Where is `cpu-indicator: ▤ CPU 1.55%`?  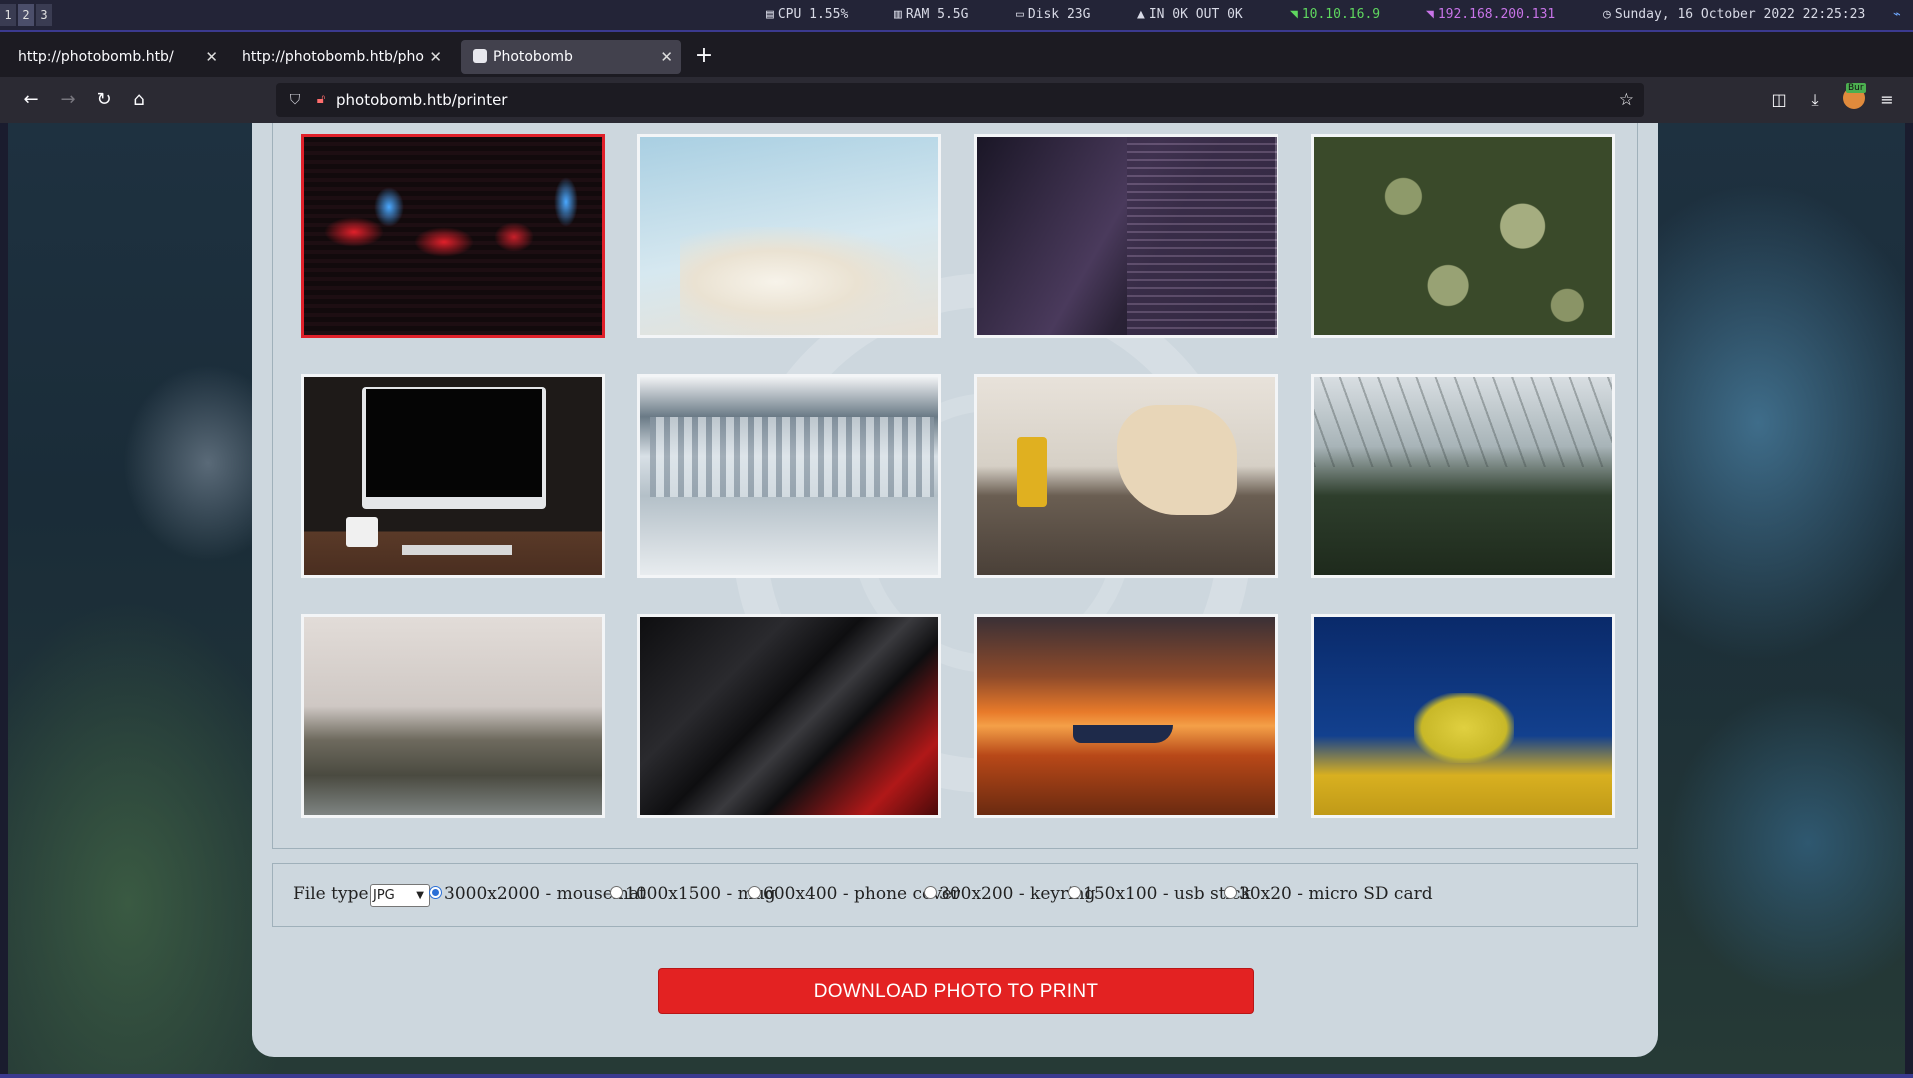 cpu-indicator: ▤ CPU 1.55% is located at coordinates (807, 15).